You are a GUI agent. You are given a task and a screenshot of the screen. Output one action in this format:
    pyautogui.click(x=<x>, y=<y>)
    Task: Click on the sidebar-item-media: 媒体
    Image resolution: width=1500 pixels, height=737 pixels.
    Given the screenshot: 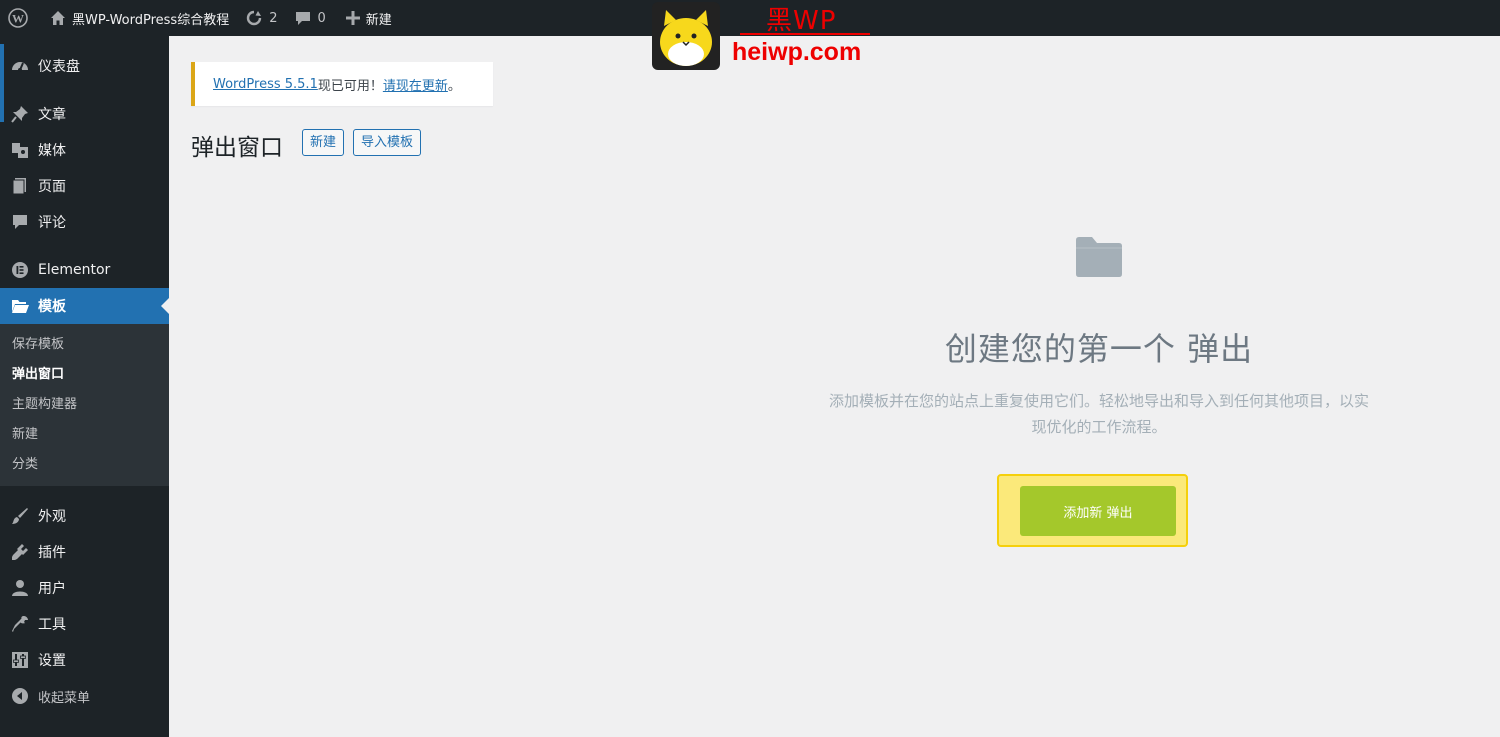 What is the action you would take?
    pyautogui.click(x=84, y=150)
    